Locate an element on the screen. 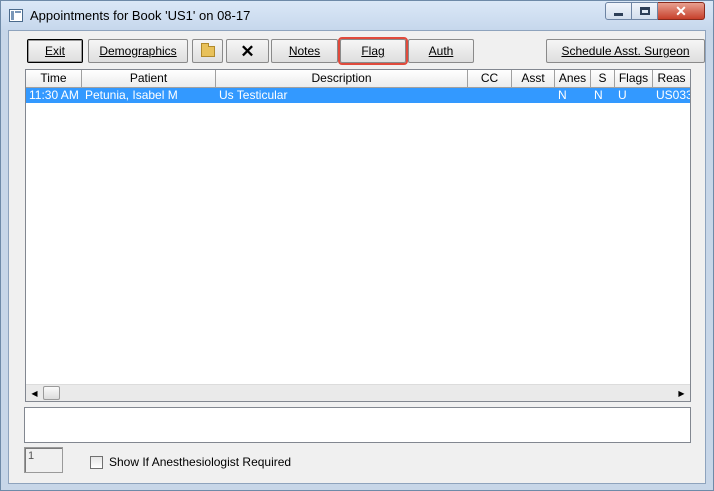  anesthesiologist-required-checkbox is located at coordinates (96, 462).